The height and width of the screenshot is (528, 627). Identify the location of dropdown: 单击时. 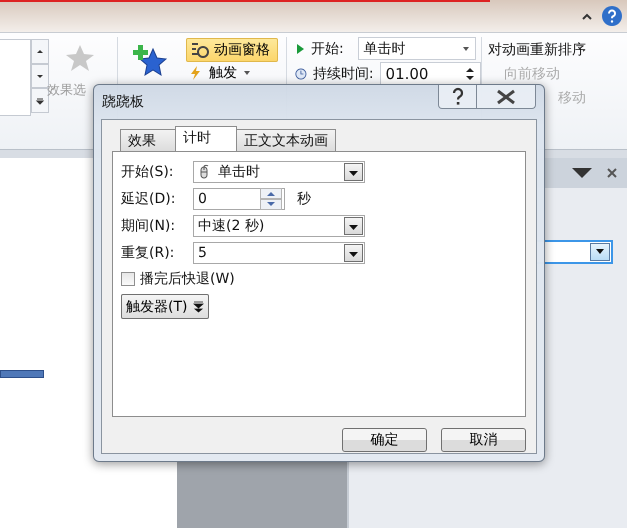
(279, 172).